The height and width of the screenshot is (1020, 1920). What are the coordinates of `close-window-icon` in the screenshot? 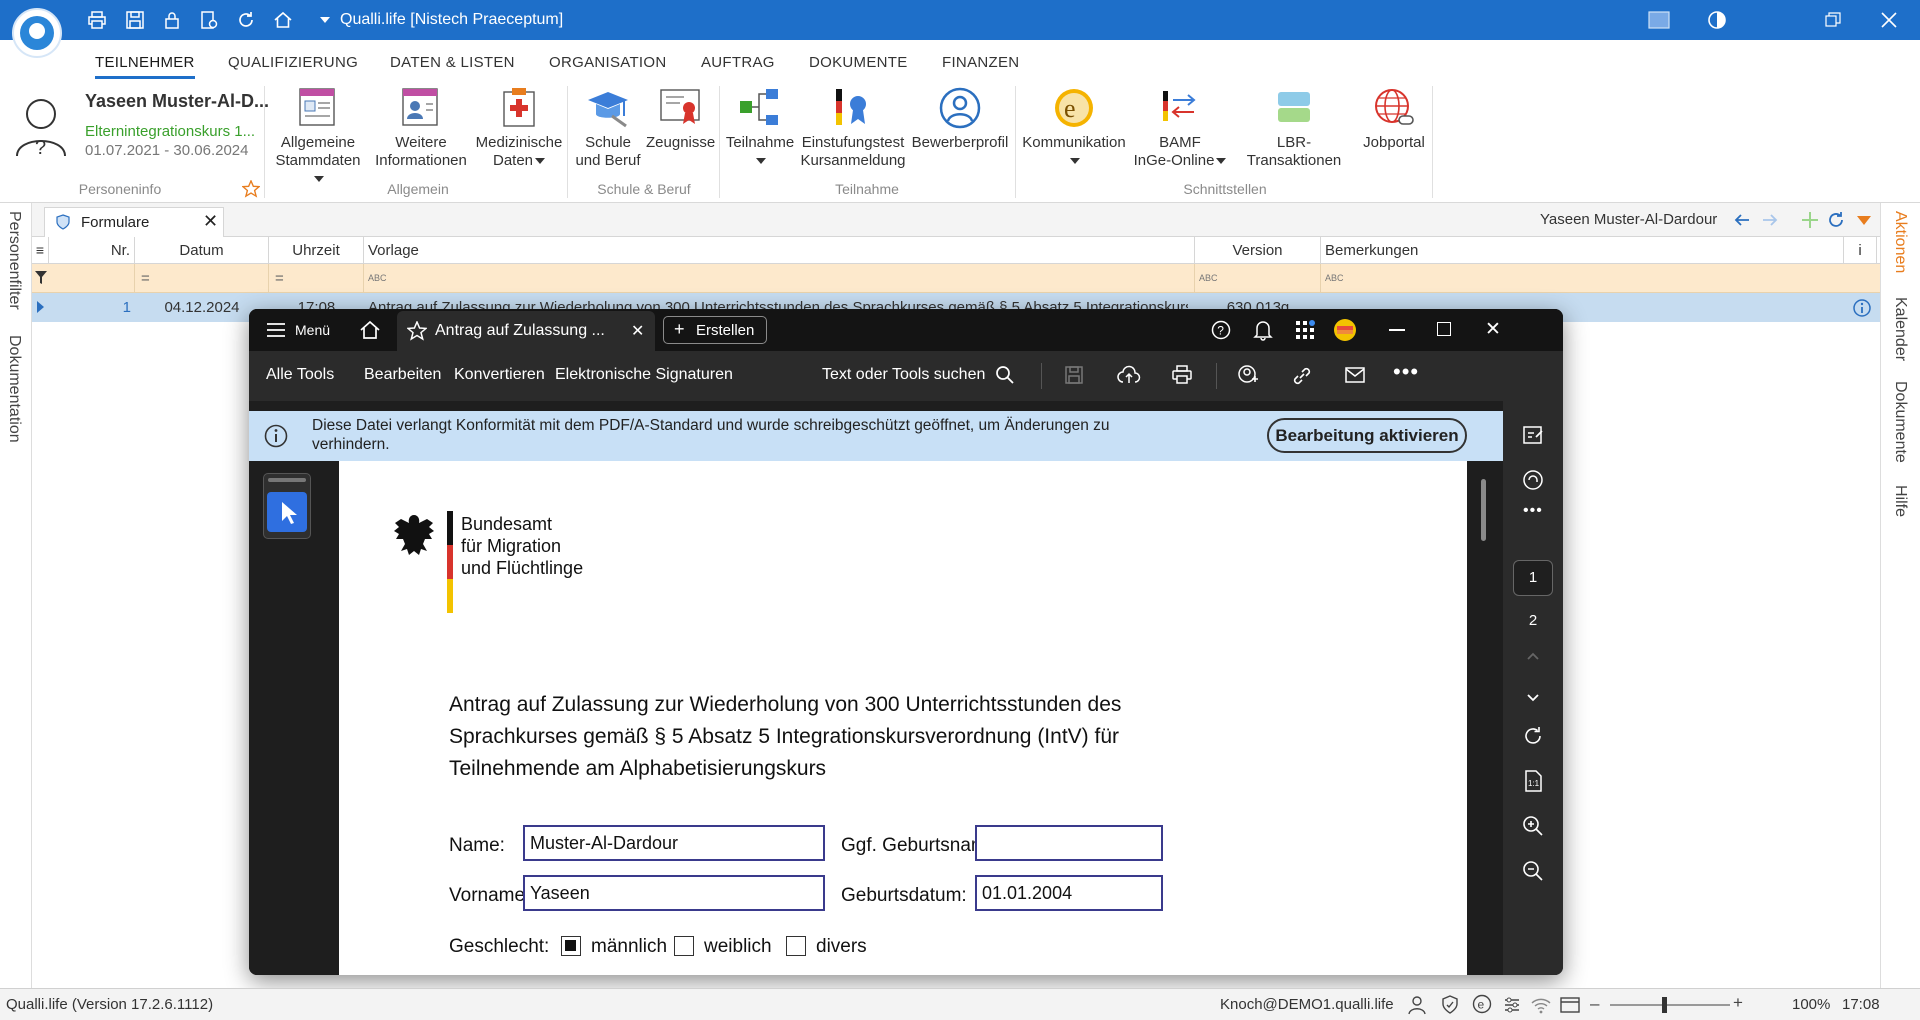 It's located at (1889, 20).